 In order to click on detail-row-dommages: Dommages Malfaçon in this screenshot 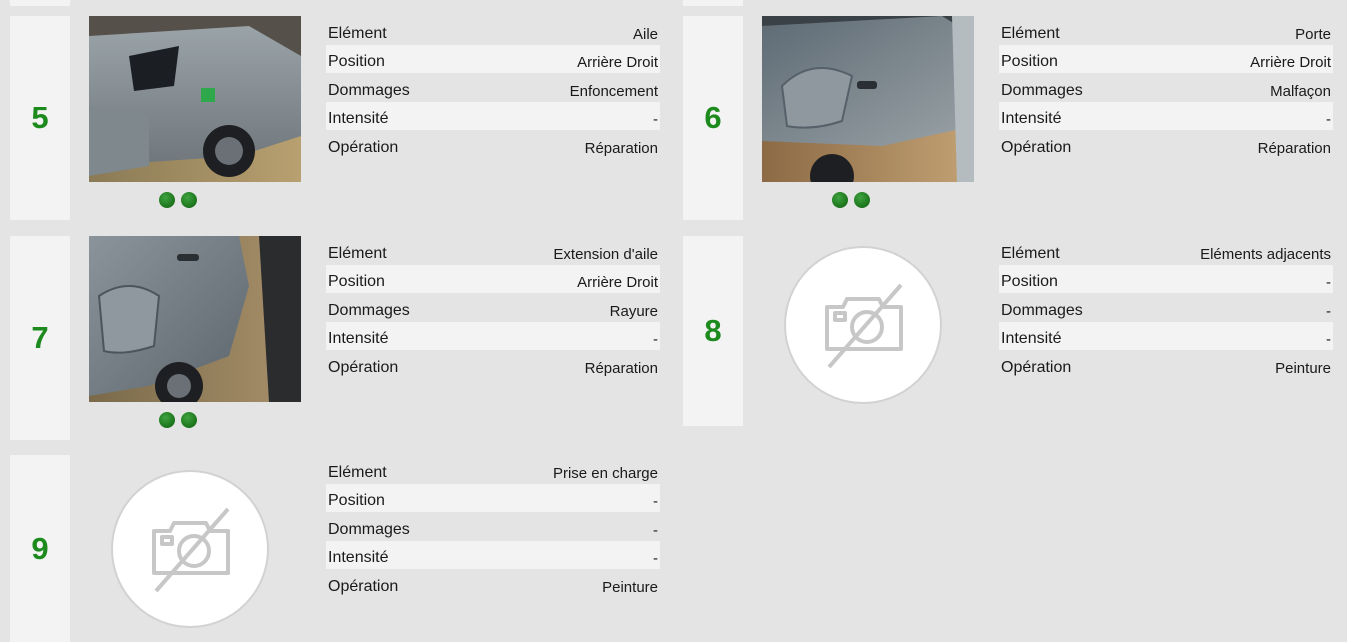, I will do `click(1166, 90)`.